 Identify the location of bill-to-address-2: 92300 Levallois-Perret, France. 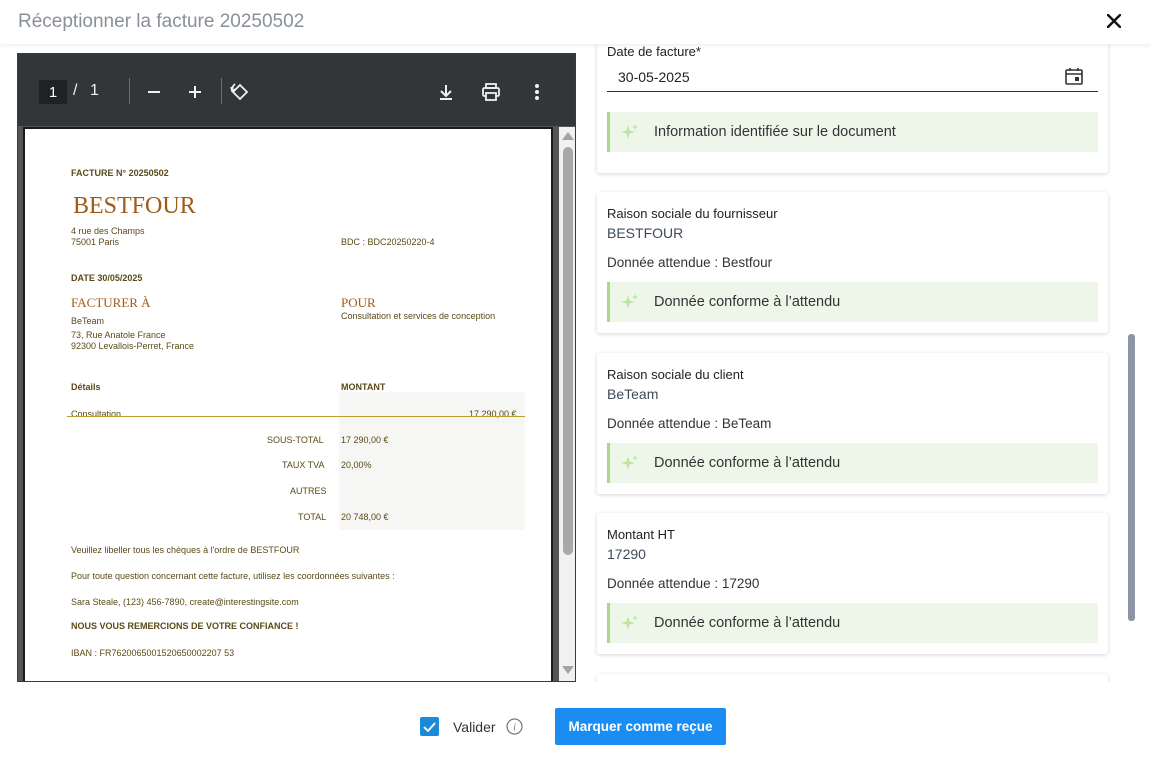
(133, 346).